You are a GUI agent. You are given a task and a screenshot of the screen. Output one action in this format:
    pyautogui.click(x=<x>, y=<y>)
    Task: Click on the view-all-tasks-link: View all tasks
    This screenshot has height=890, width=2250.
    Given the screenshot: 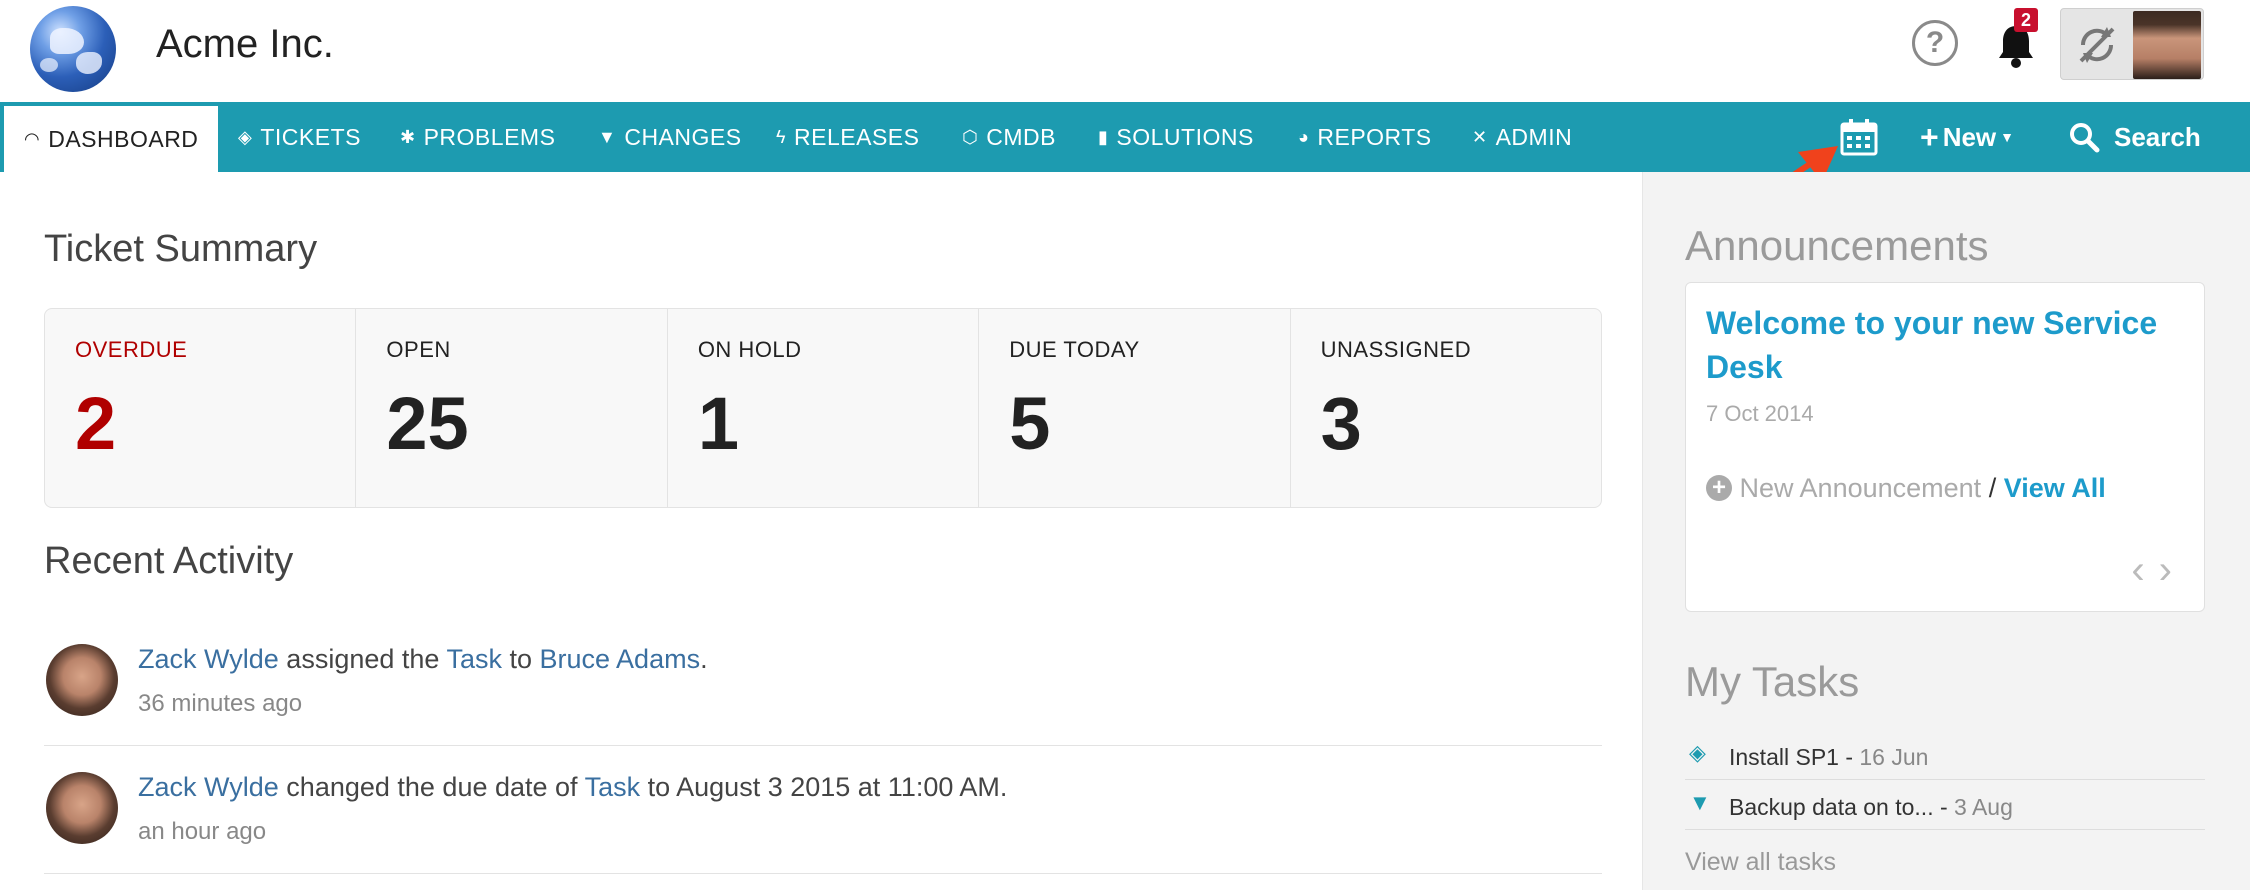 What is the action you would take?
    pyautogui.click(x=1760, y=862)
    